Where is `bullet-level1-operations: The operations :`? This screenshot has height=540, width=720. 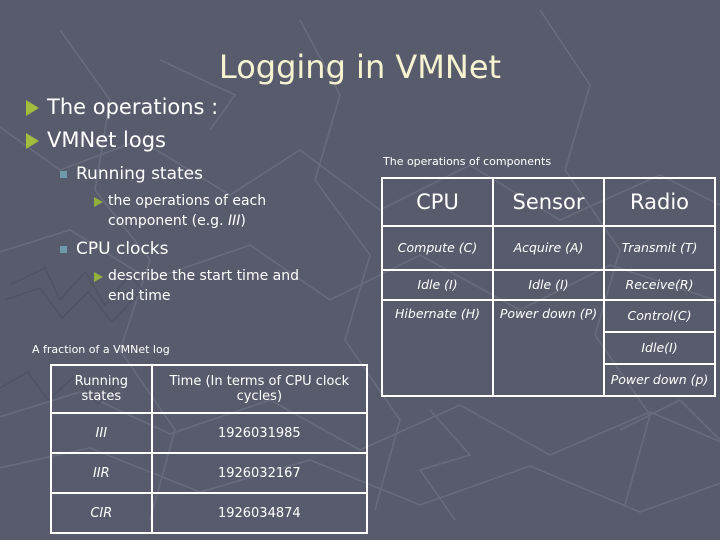 bullet-level1-operations: The operations : is located at coordinates (201, 107).